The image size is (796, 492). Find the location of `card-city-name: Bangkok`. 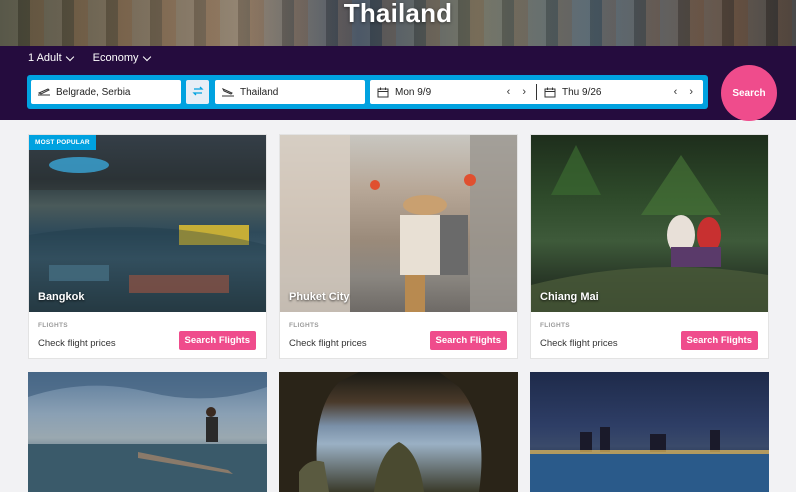

card-city-name: Bangkok is located at coordinates (61, 297).